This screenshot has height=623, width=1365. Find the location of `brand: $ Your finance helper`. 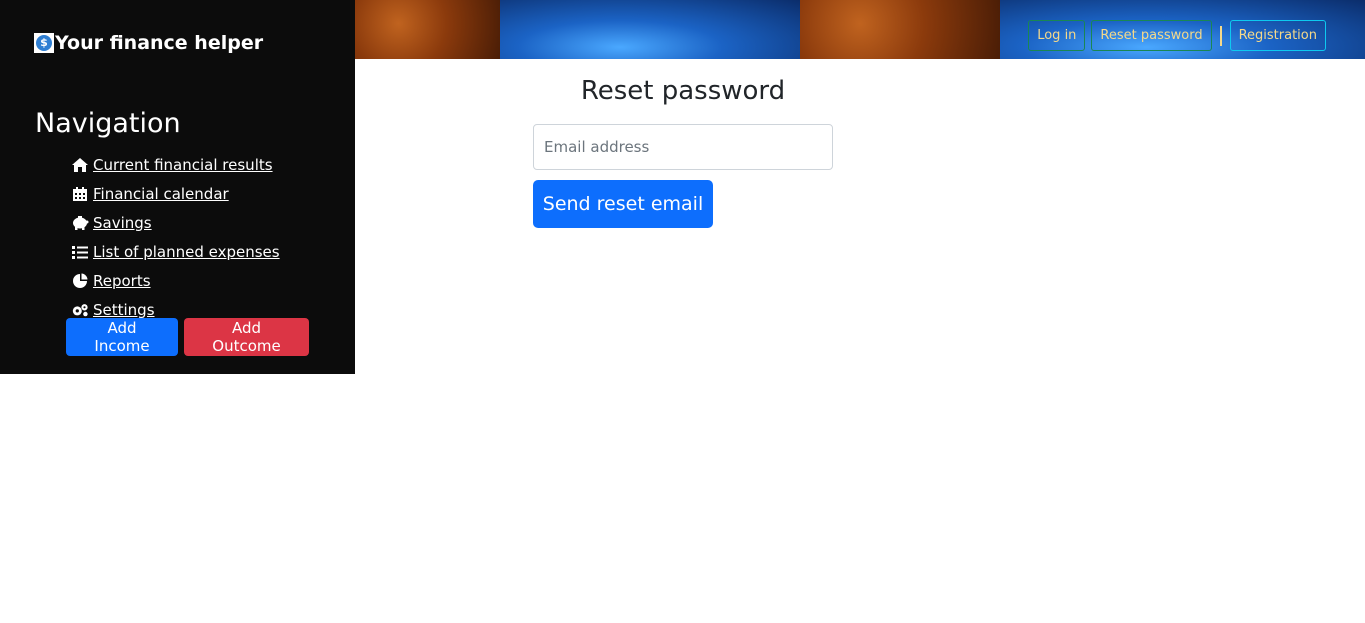

brand: $ Your finance helper is located at coordinates (148, 43).